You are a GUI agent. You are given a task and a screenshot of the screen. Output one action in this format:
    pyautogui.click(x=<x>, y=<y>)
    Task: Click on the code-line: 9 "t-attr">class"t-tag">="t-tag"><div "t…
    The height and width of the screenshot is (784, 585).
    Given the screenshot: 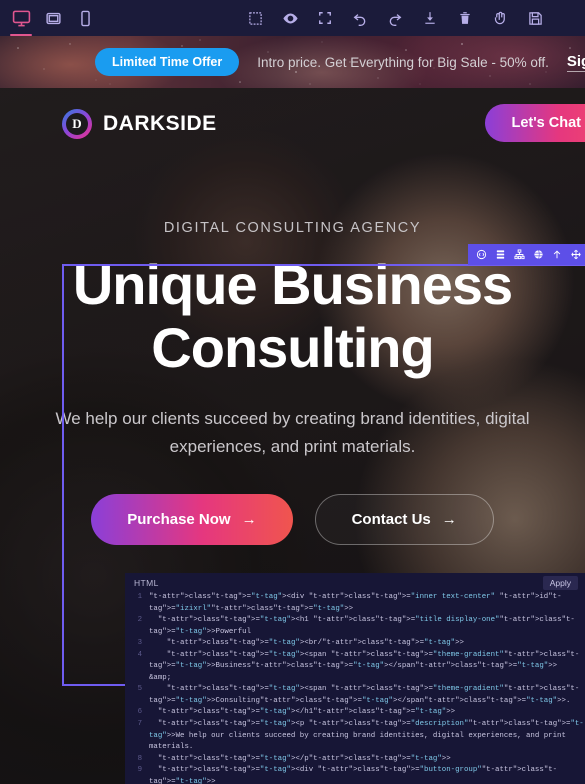 What is the action you would take?
    pyautogui.click(x=356, y=774)
    